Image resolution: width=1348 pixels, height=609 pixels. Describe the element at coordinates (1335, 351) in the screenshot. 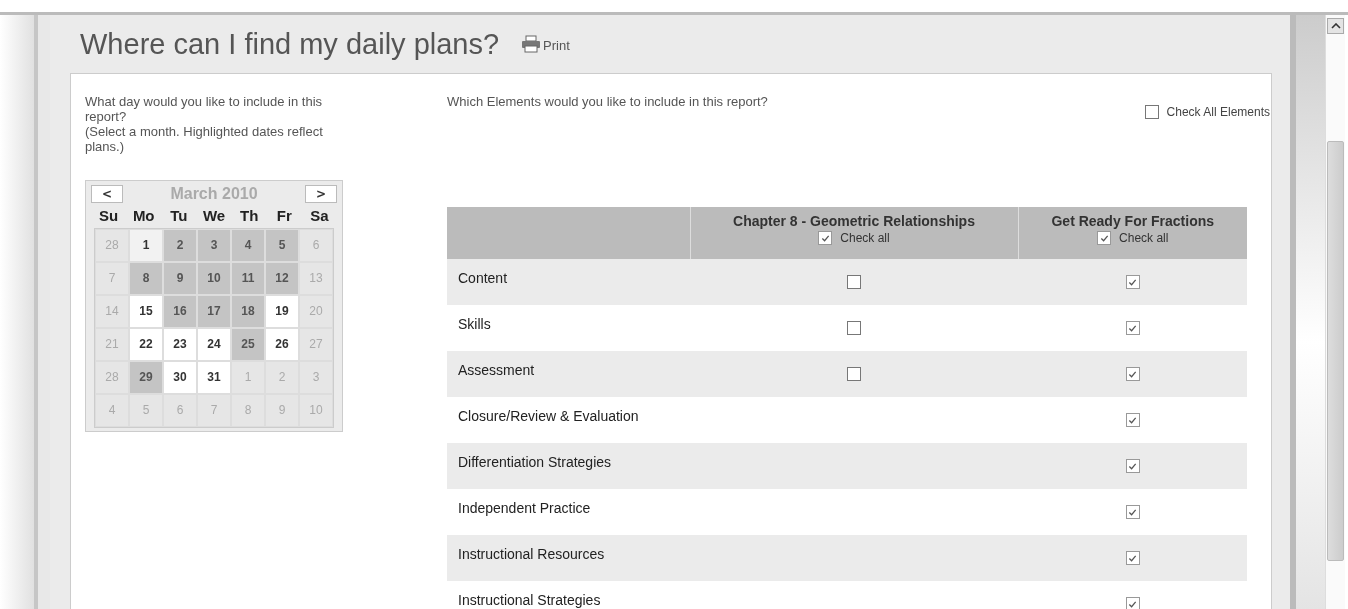

I see `scrollbar-thumb` at that location.